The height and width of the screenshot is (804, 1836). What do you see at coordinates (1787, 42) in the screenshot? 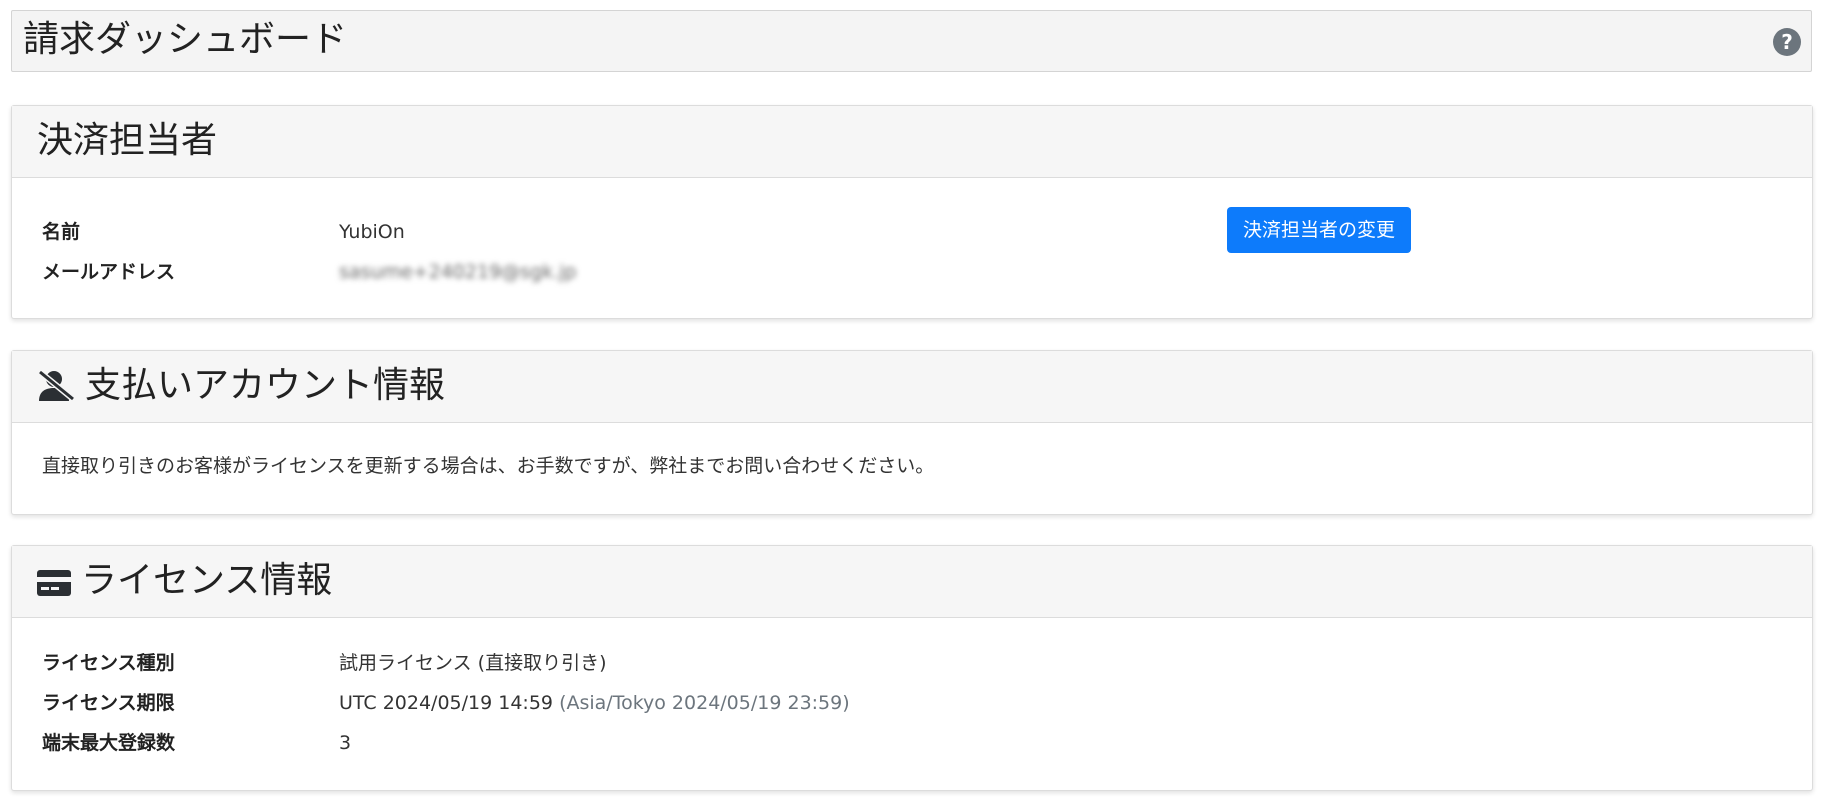
I see `help-icon: ?` at bounding box center [1787, 42].